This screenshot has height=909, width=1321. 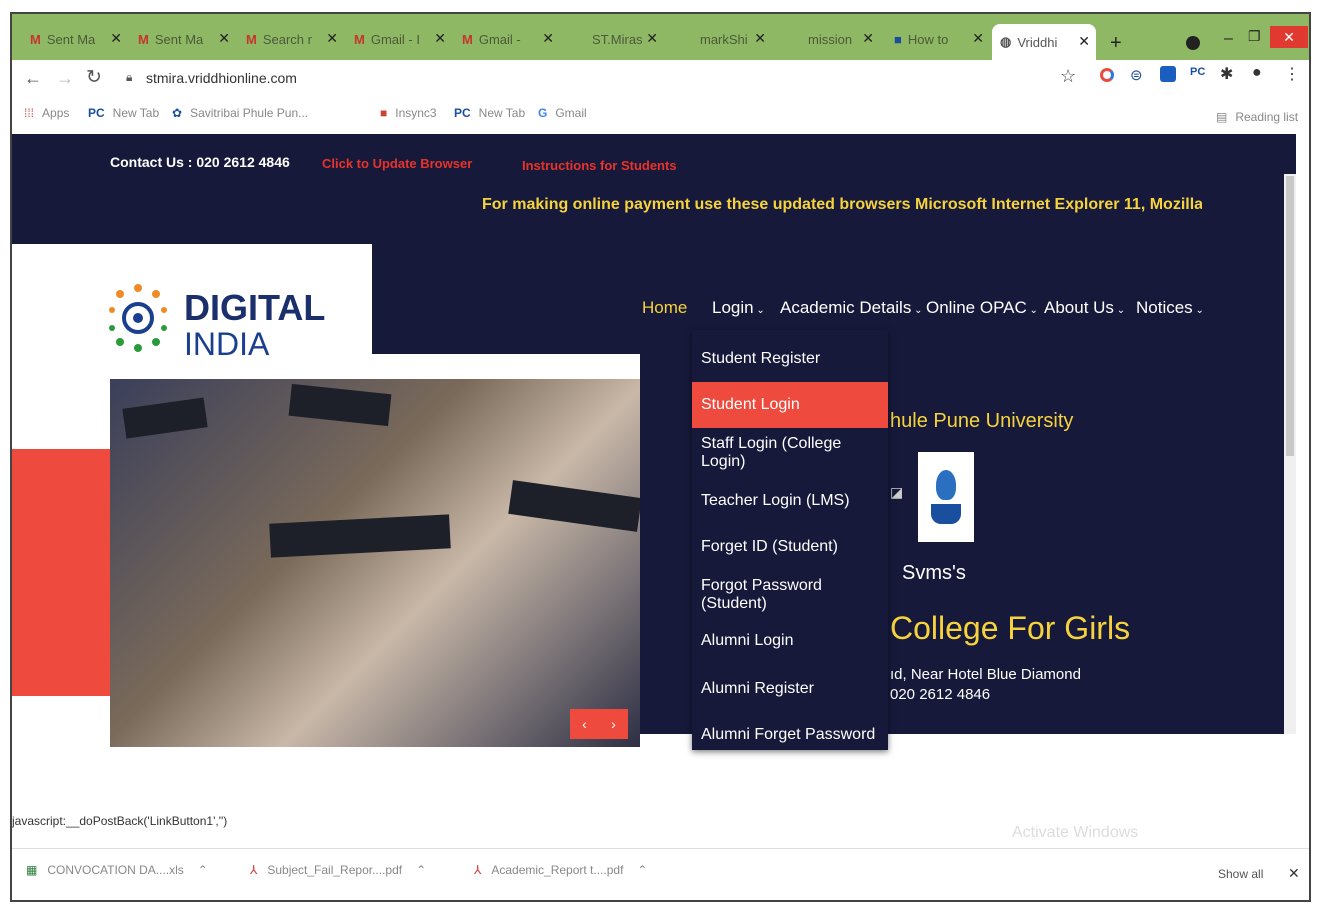 I want to click on digital-india-logo-icon, so click(x=138, y=318).